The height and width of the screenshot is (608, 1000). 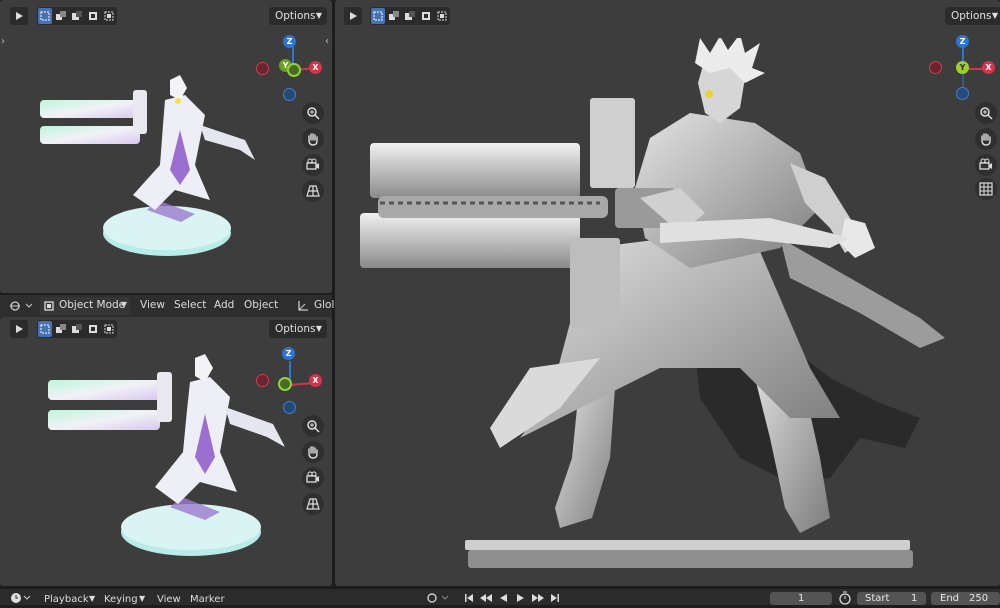 What do you see at coordinates (538, 598) in the screenshot?
I see `next-keyframe-icon` at bounding box center [538, 598].